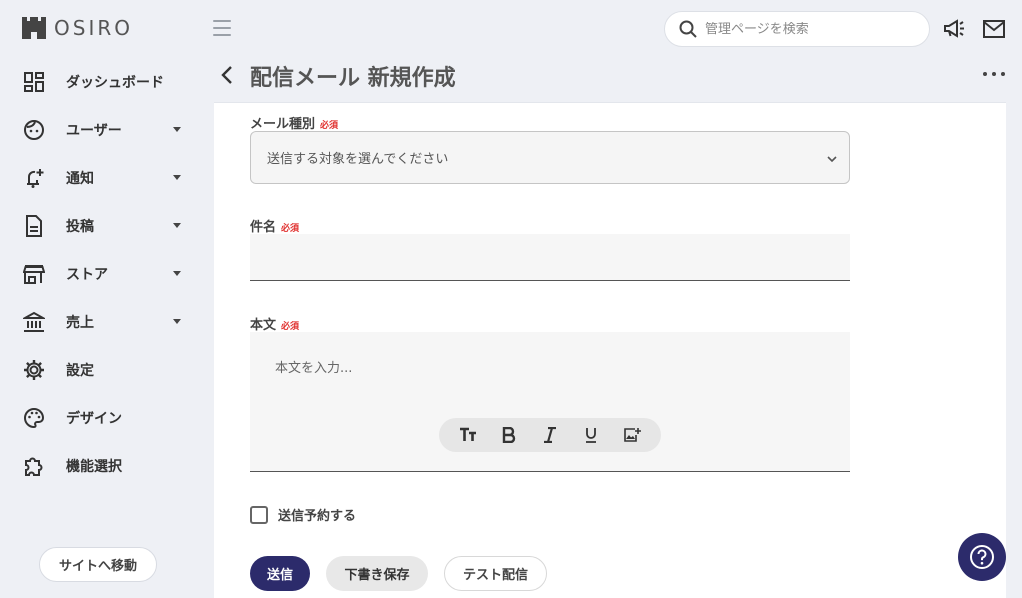 This screenshot has width=1022, height=598. Describe the element at coordinates (954, 29) in the screenshot. I see `megaphone-icon` at that location.